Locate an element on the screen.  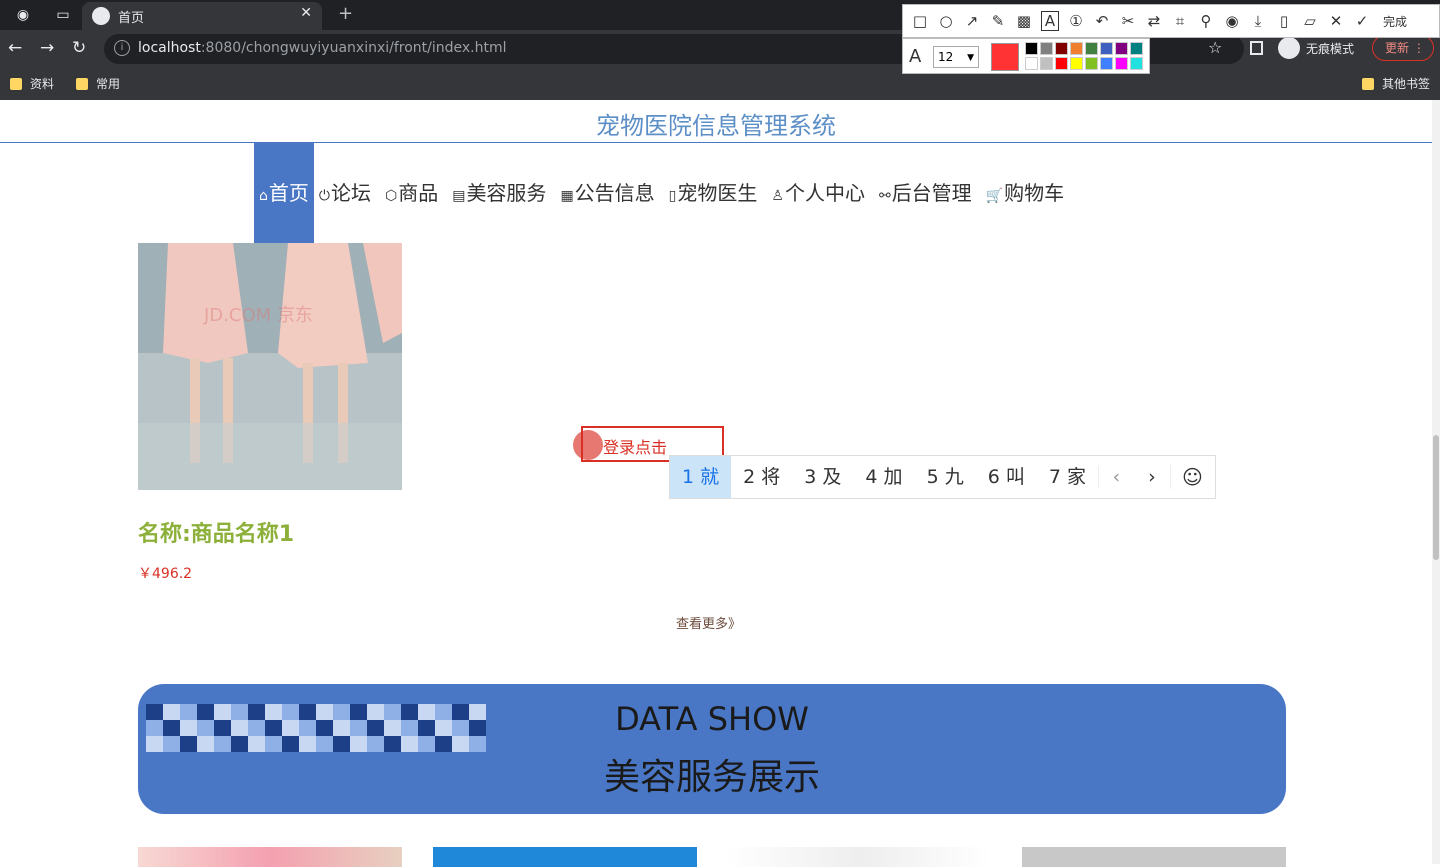
nav-item: ▤美容服务 is located at coordinates (501, 193).